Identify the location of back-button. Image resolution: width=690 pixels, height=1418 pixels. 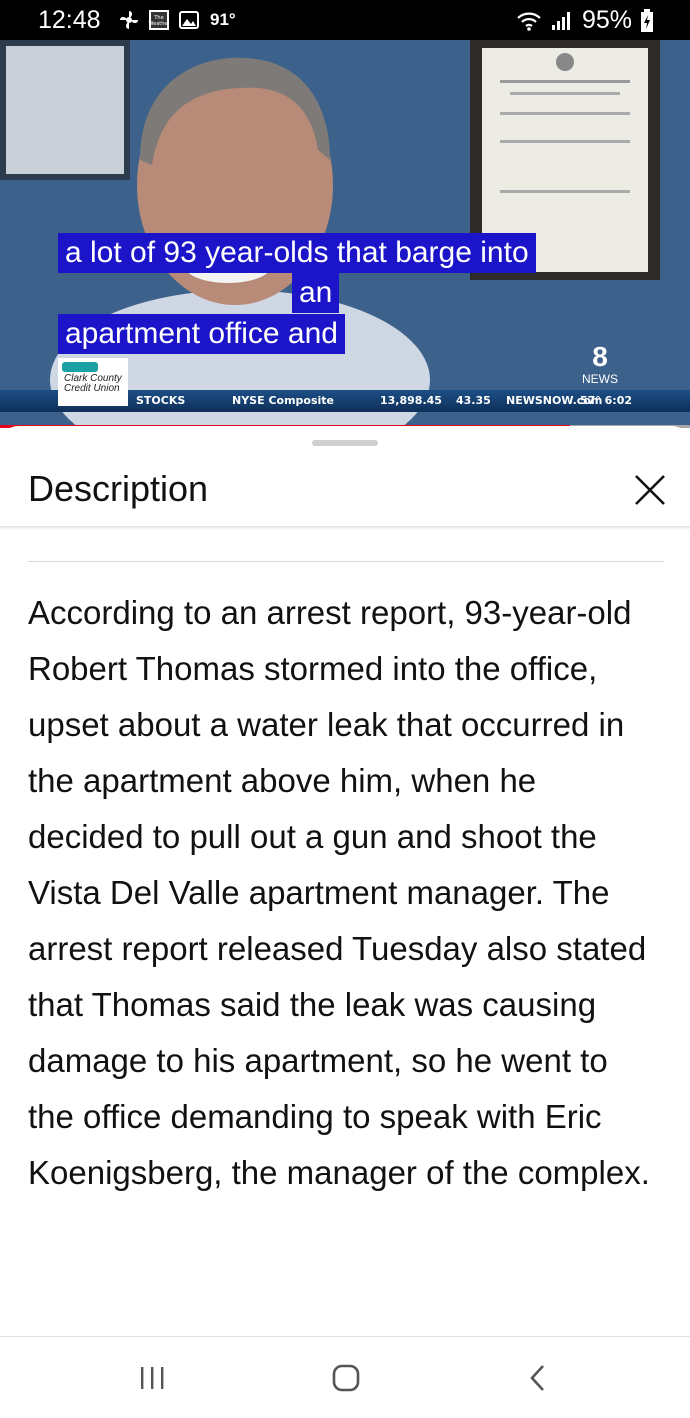
(538, 1378).